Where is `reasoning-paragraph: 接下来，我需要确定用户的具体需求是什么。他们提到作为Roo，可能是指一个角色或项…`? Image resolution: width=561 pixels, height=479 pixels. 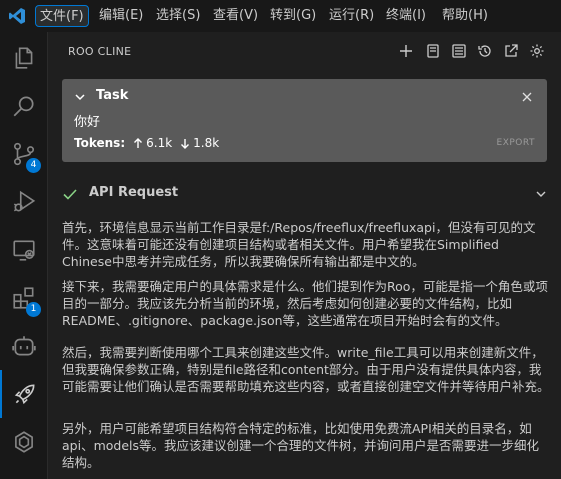 reasoning-paragraph: 接下来，我需要确定用户的具体需求是什么。他们提到作为Roo，可能是指一个角色或项… is located at coordinates (305, 303).